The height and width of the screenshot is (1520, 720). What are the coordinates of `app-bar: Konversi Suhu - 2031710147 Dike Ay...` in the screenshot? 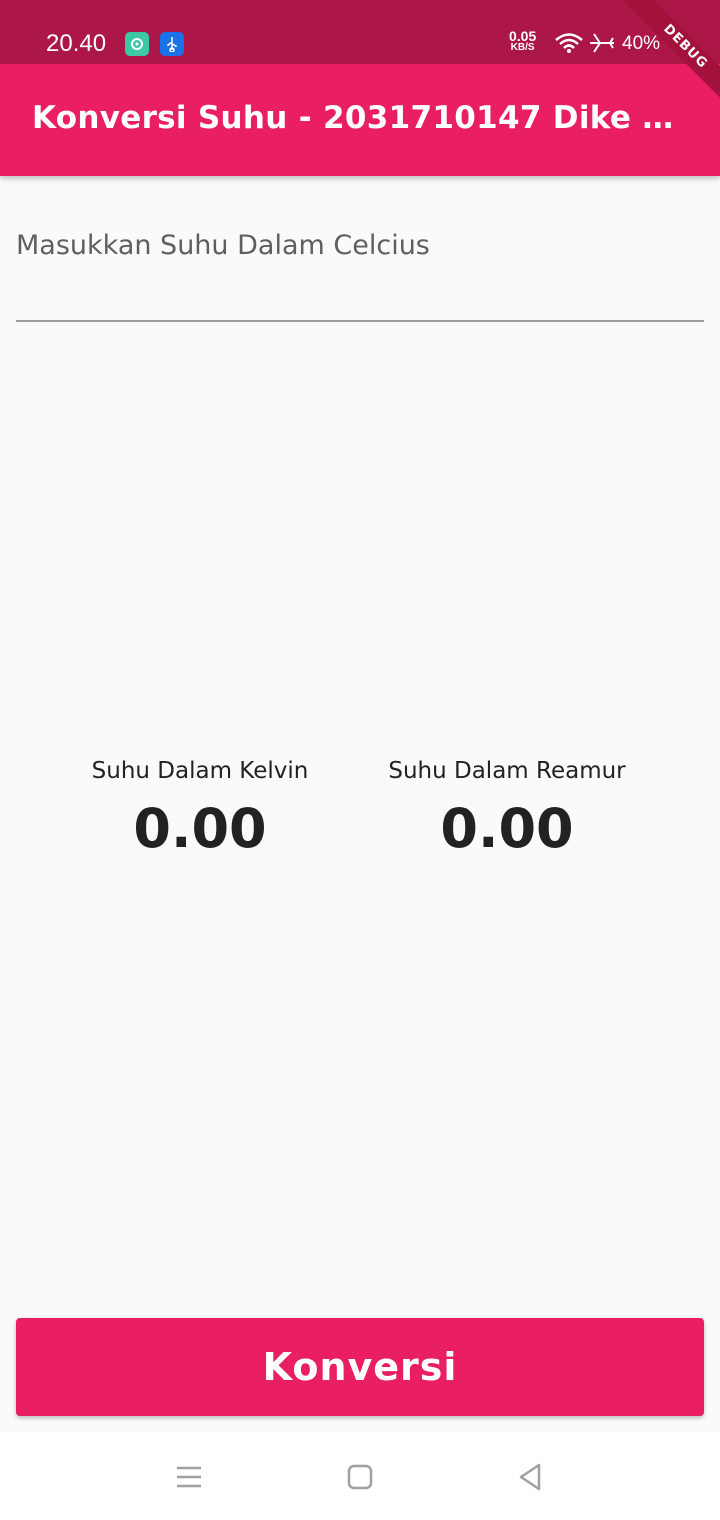 It's located at (360, 120).